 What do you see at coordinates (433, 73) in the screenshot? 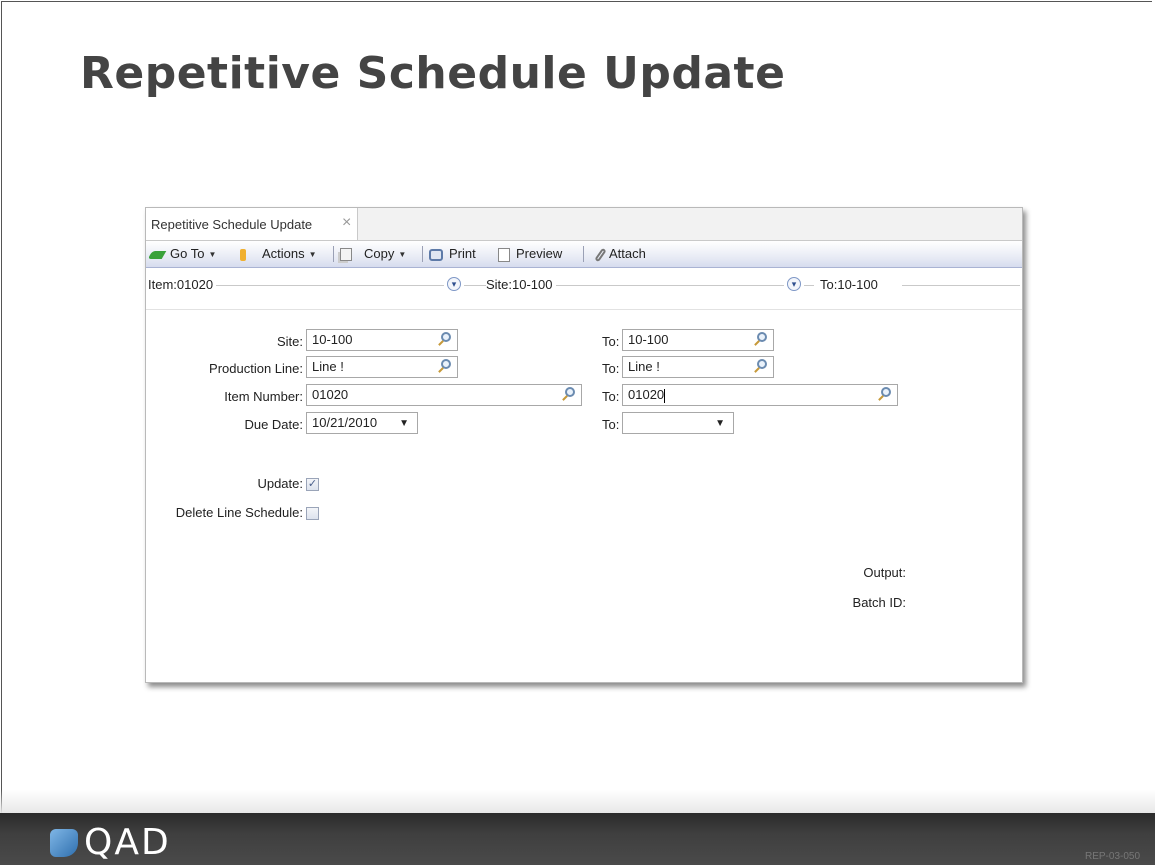
I see `slide-title: Repetitive Schedule Update` at bounding box center [433, 73].